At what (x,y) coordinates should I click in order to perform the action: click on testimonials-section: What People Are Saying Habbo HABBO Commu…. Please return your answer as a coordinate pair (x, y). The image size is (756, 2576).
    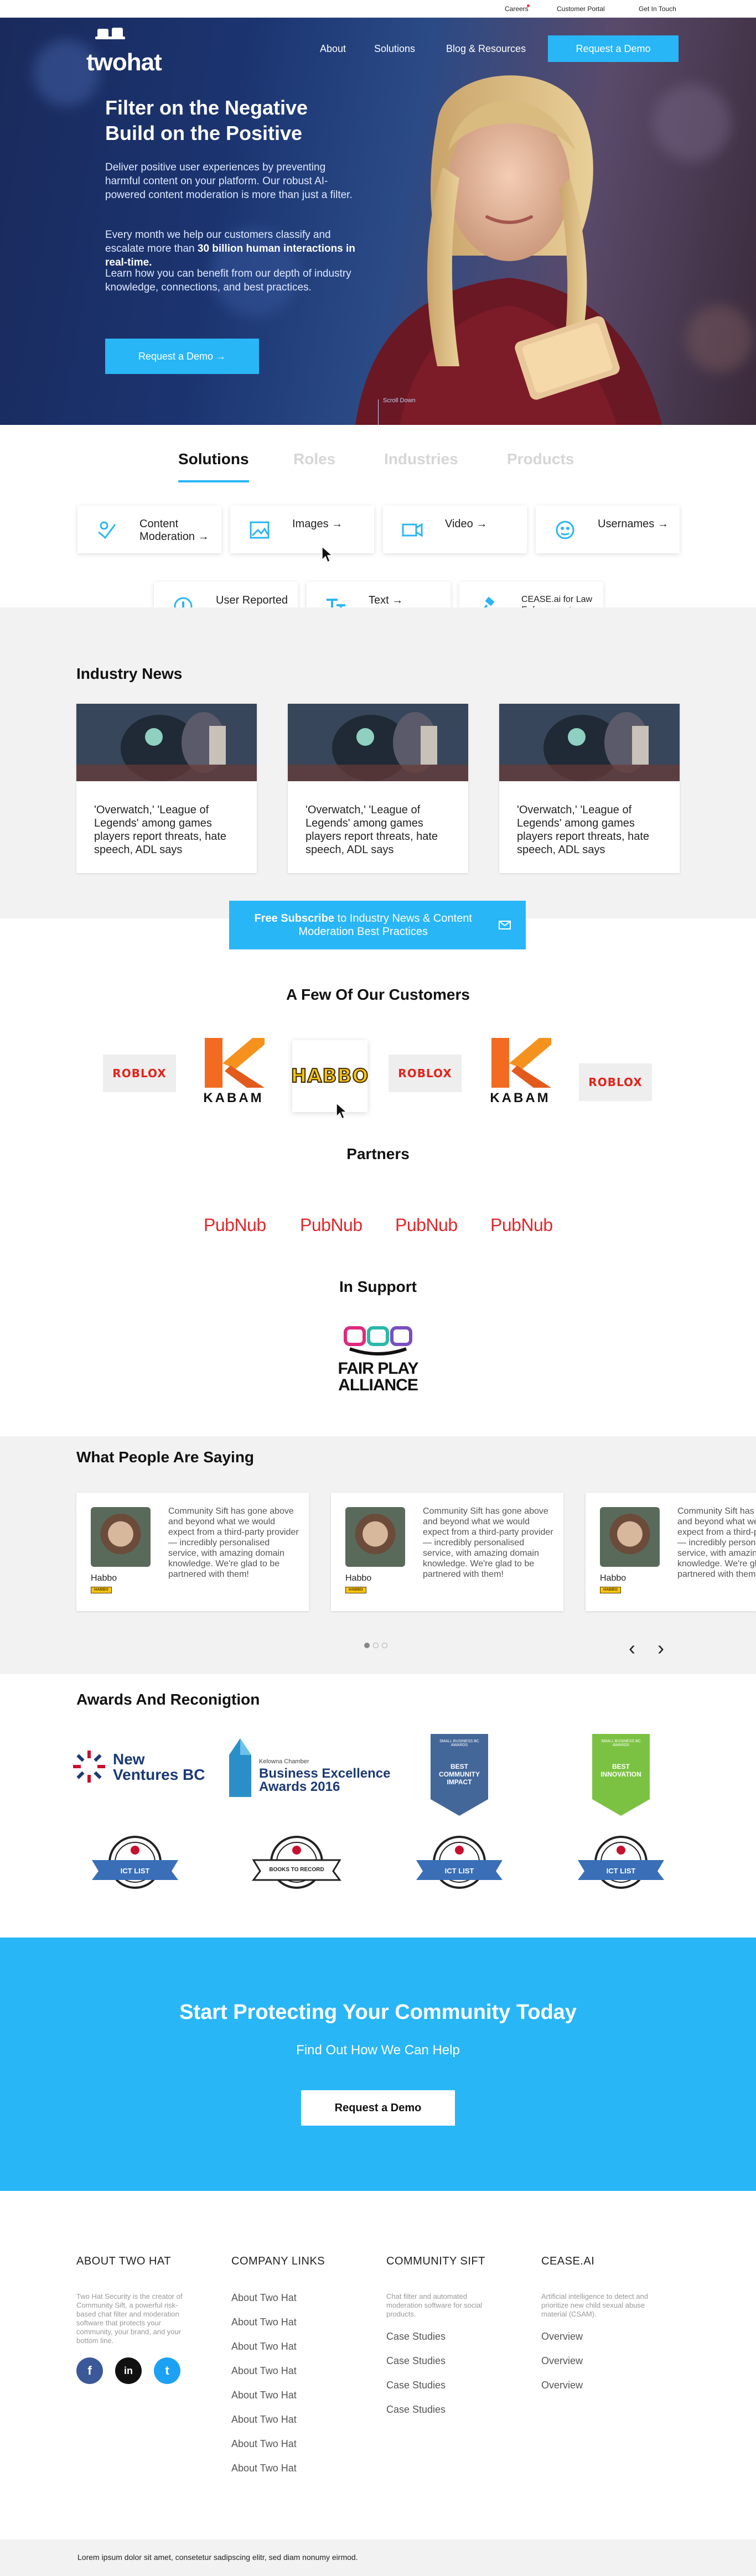
    Looking at the image, I should click on (378, 1555).